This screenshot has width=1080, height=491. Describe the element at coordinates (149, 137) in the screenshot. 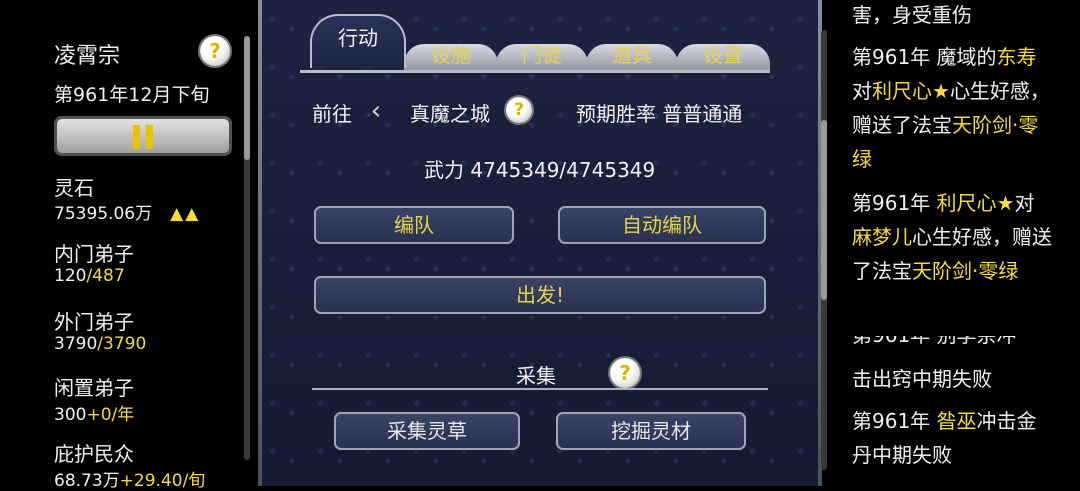

I see `pause-icon-bar` at that location.